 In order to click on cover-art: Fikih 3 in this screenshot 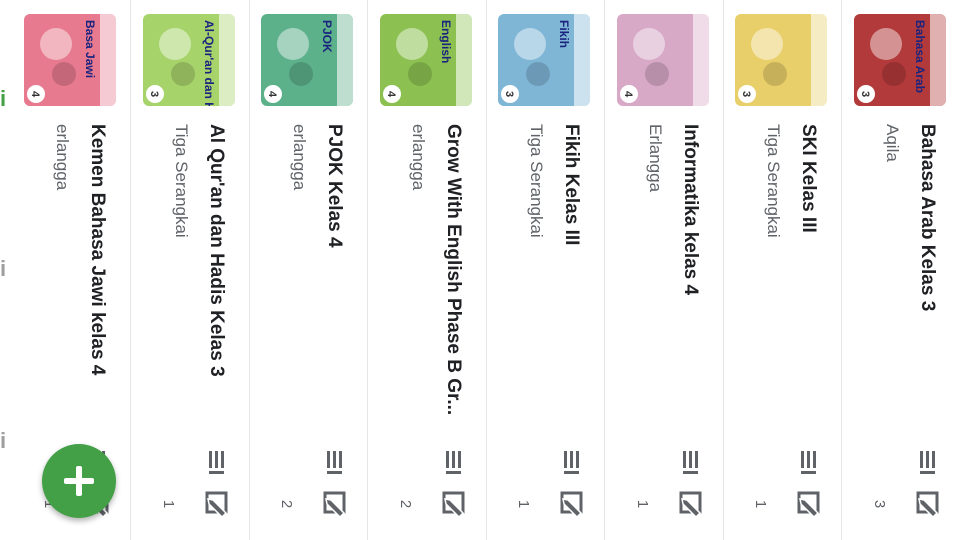, I will do `click(544, 60)`.